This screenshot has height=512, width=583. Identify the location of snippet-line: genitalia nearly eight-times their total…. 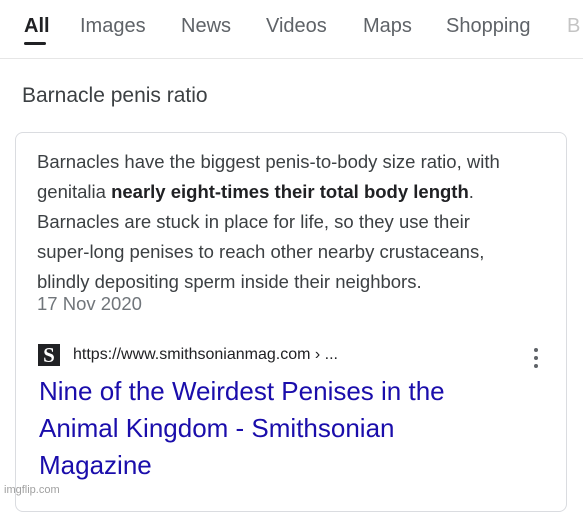
(292, 192).